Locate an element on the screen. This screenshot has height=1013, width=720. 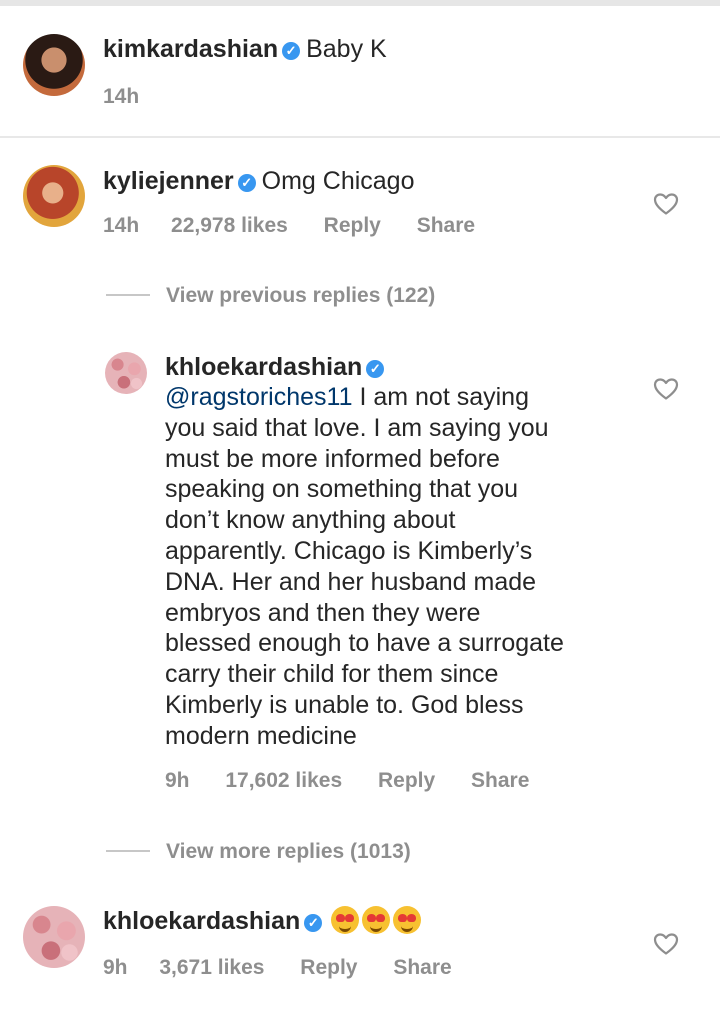
reply-text-line: modern medicine is located at coordinates (261, 735).